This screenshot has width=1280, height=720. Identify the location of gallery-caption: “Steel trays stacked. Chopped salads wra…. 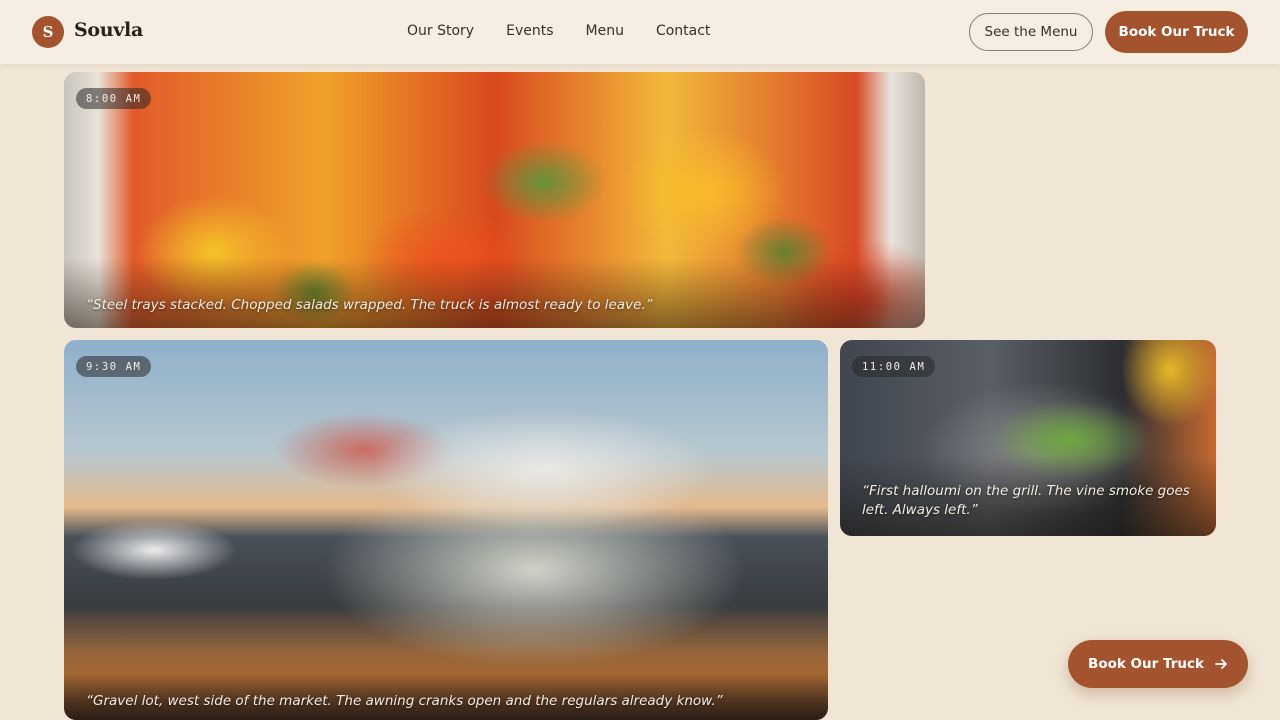
(369, 305).